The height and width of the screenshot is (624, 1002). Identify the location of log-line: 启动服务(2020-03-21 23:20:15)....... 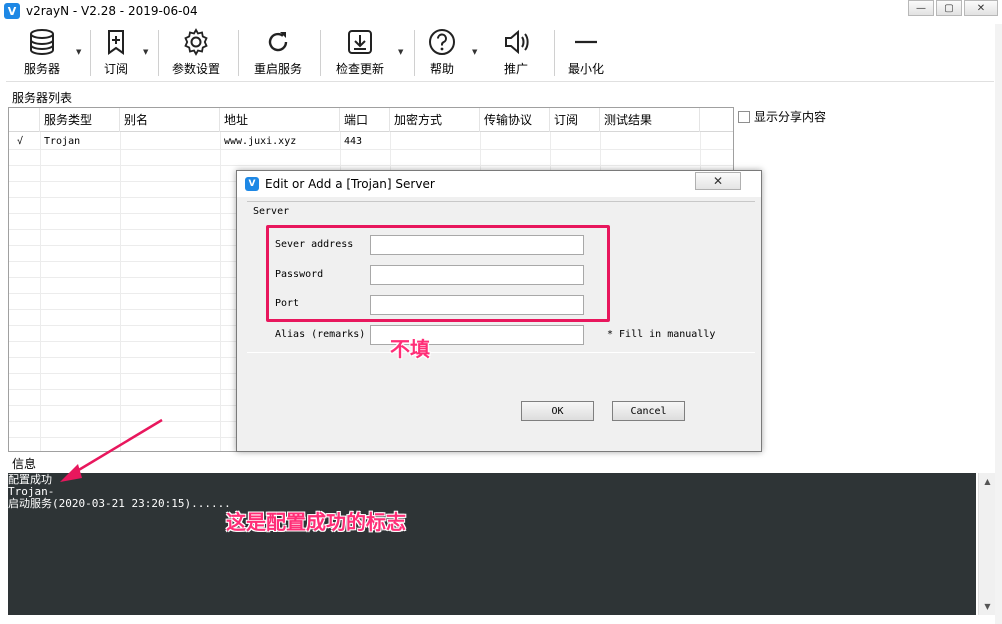
(119, 503).